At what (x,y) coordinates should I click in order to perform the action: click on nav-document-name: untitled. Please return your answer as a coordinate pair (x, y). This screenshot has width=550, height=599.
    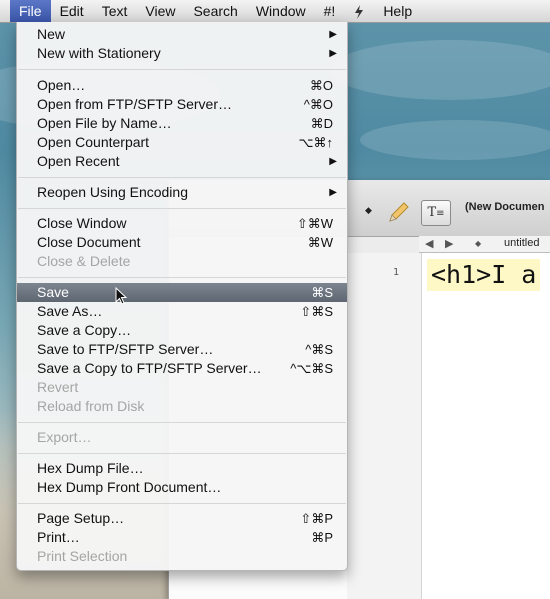
    Looking at the image, I should click on (521, 243).